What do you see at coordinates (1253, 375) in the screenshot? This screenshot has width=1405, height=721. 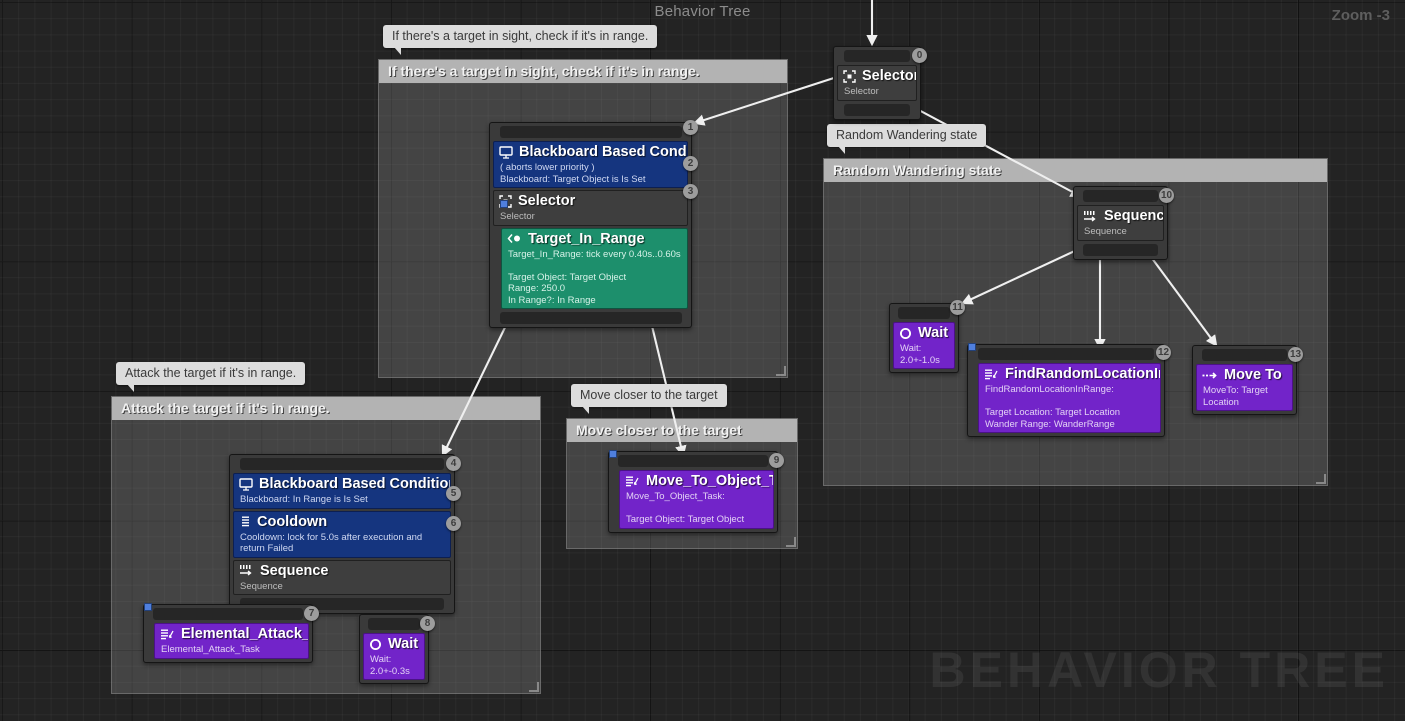 I see `node-title-text: Move To` at bounding box center [1253, 375].